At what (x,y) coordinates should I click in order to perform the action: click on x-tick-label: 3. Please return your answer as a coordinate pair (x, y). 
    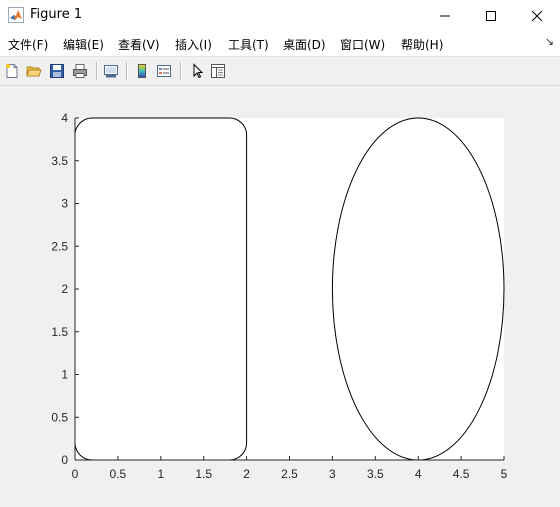
    Looking at the image, I should click on (332, 474).